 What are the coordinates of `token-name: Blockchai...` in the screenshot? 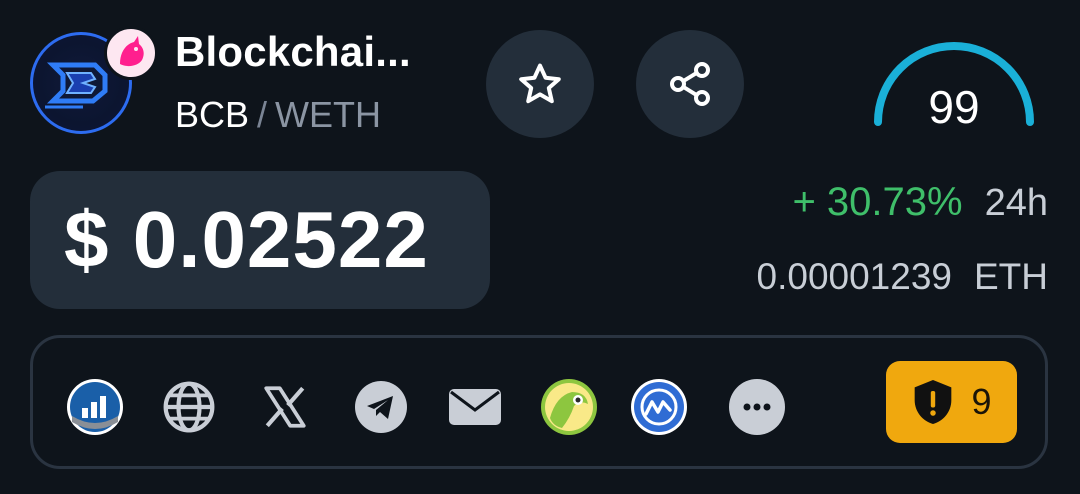 It's located at (293, 51).